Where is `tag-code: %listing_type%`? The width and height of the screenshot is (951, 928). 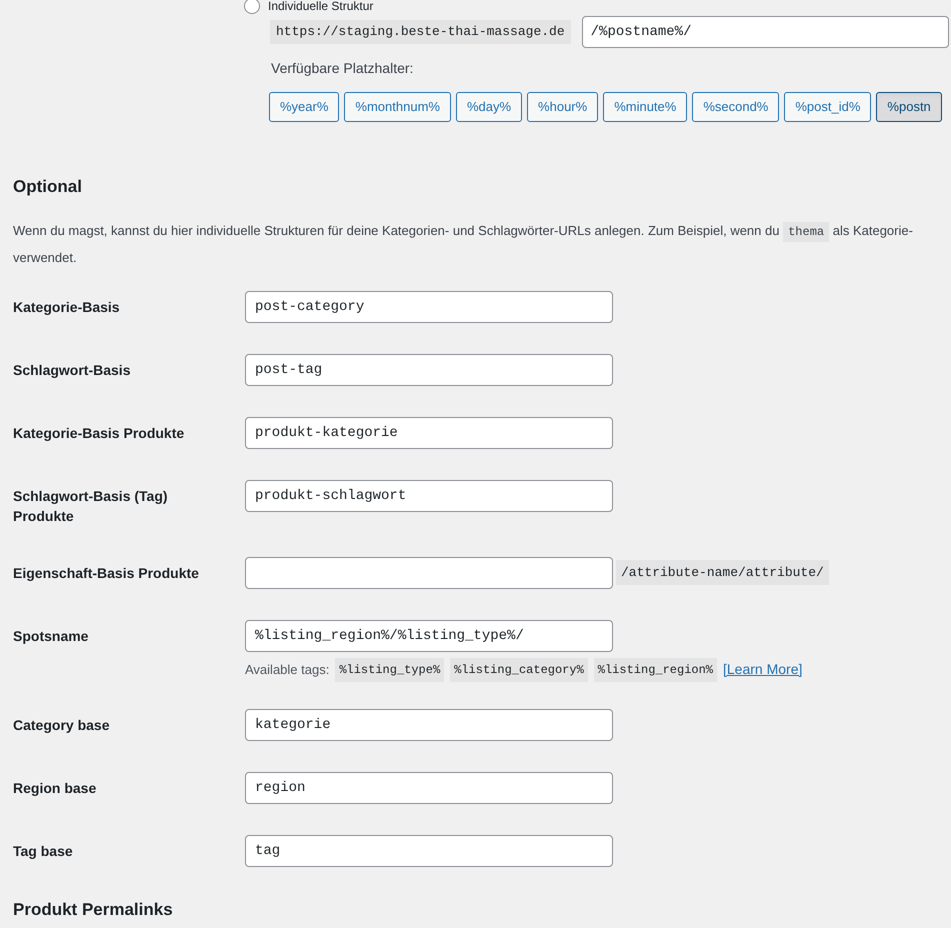
tag-code: %listing_type% is located at coordinates (389, 670).